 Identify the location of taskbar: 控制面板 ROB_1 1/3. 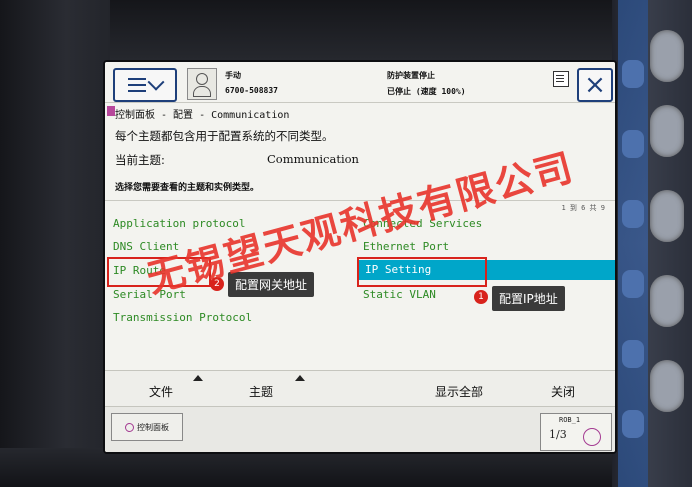
(360, 429).